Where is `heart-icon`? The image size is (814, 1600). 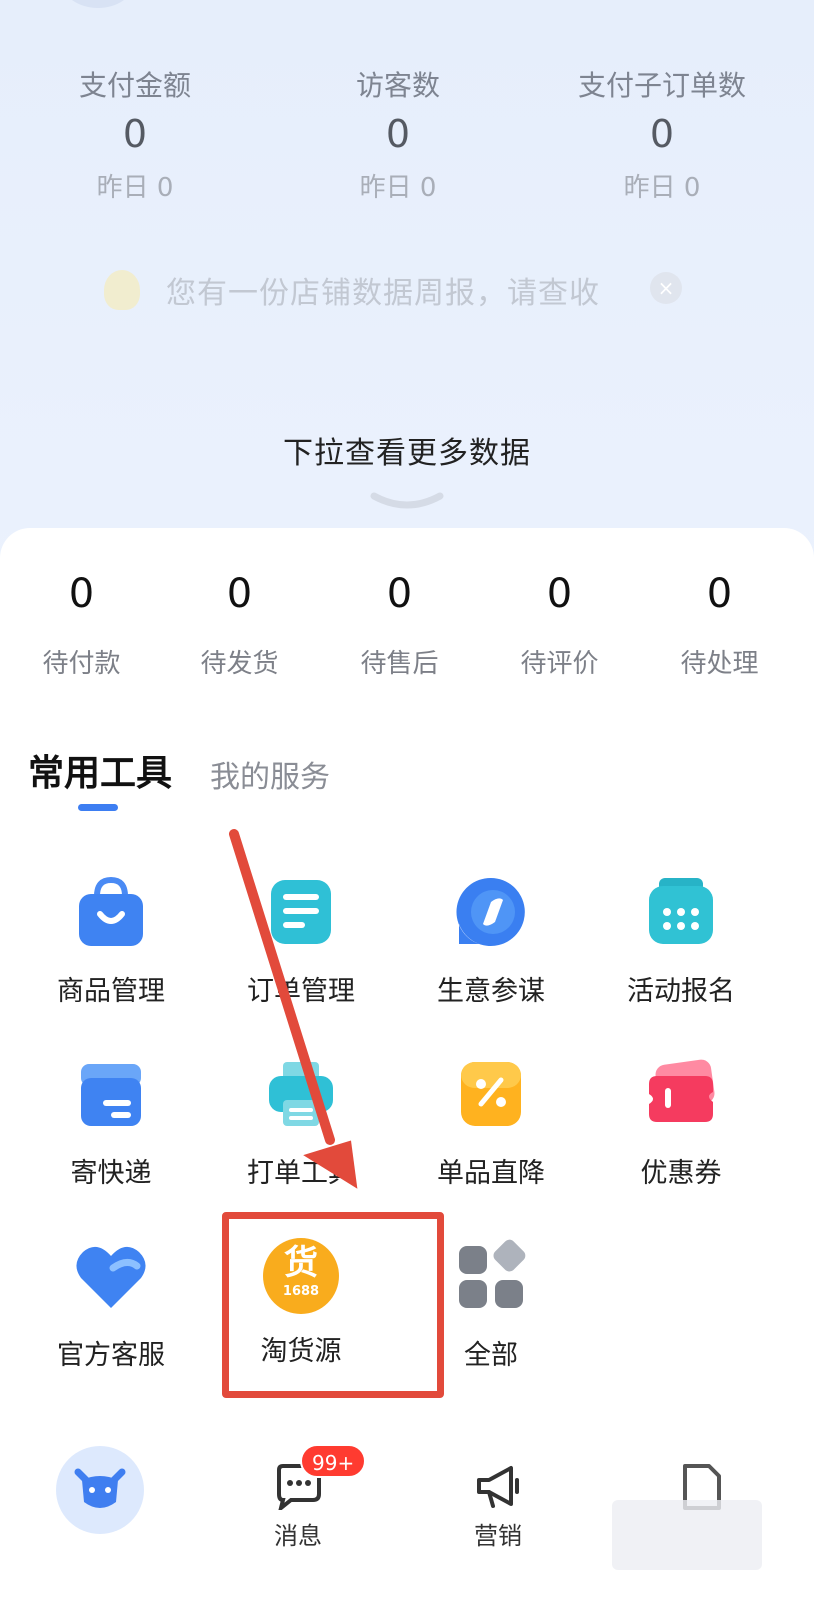
heart-icon is located at coordinates (111, 1277).